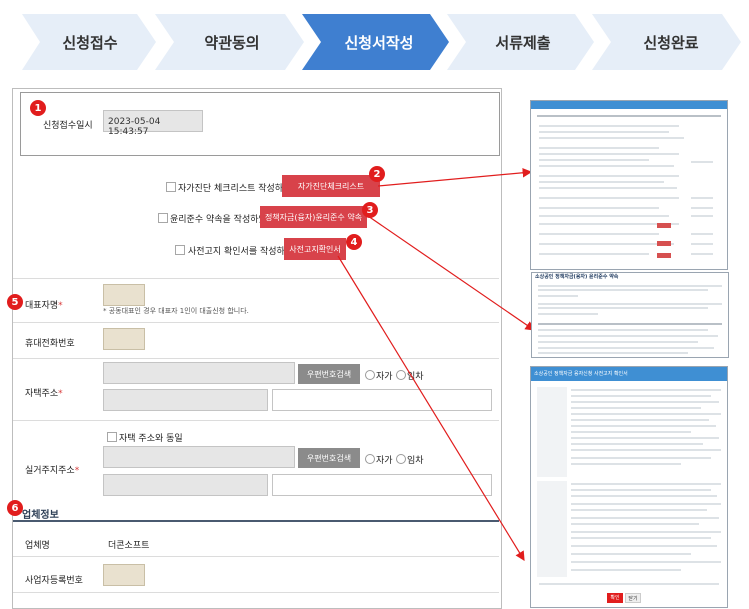 This screenshot has width=749, height=609. What do you see at coordinates (633, 598) in the screenshot?
I see `notice-close-button: 닫기` at bounding box center [633, 598].